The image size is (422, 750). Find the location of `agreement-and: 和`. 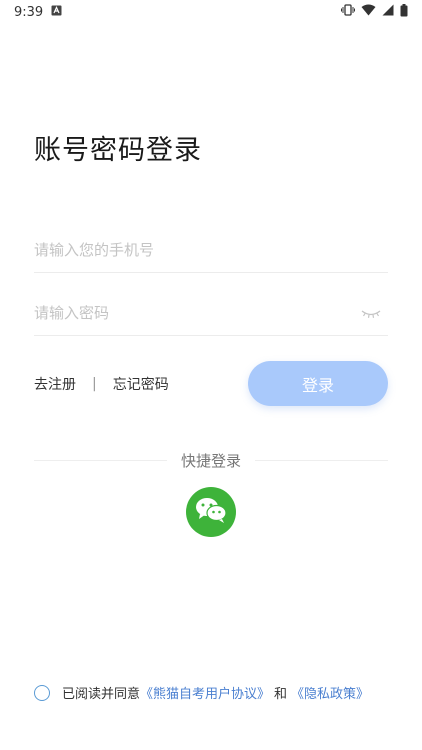

agreement-and: 和 is located at coordinates (281, 694).